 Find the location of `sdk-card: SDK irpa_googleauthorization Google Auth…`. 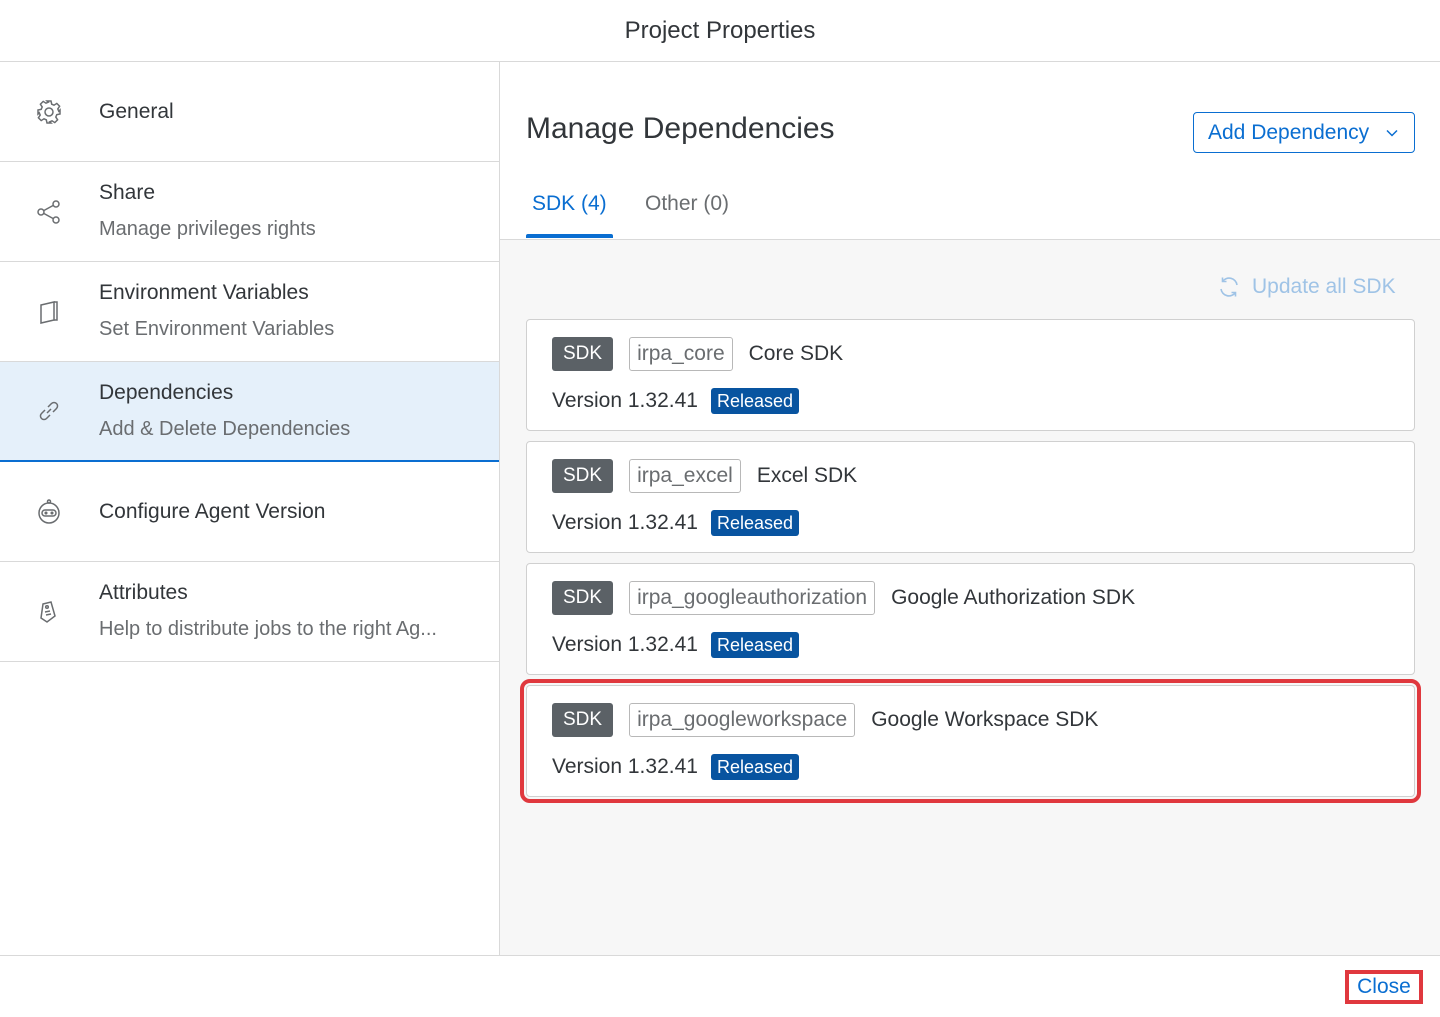

sdk-card: SDK irpa_googleauthorization Google Auth… is located at coordinates (970, 619).